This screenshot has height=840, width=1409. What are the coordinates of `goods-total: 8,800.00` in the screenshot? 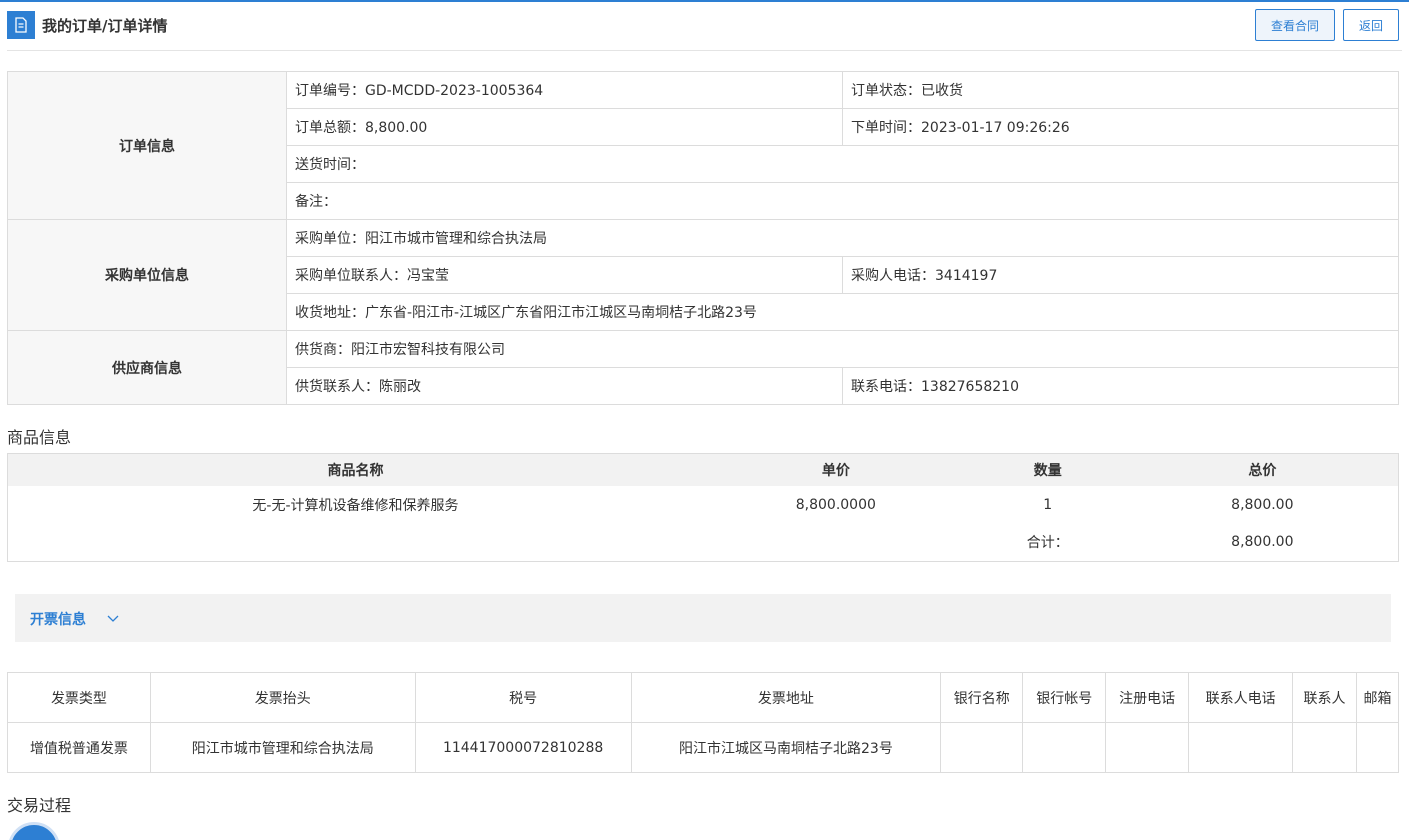 It's located at (1262, 504).